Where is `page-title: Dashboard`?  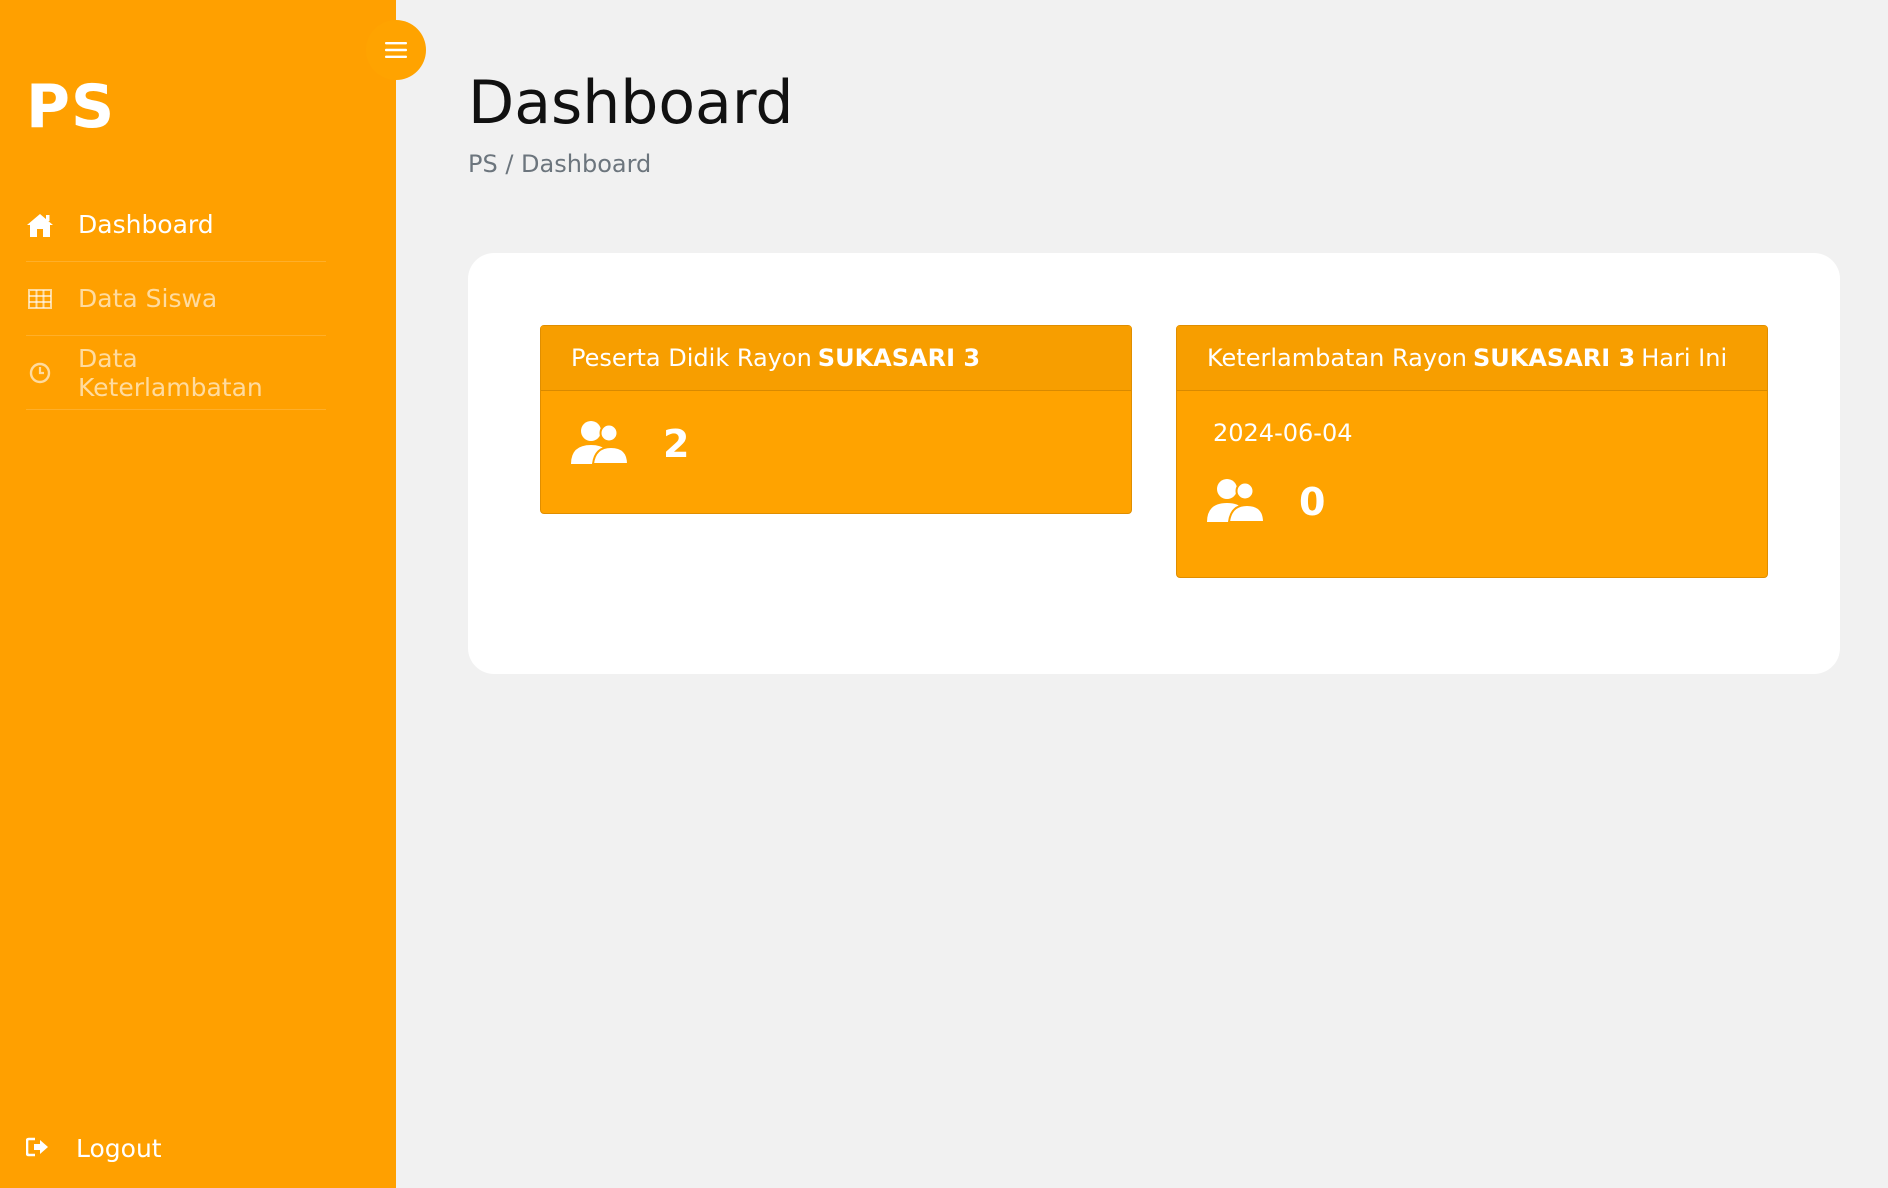 page-title: Dashboard is located at coordinates (631, 103).